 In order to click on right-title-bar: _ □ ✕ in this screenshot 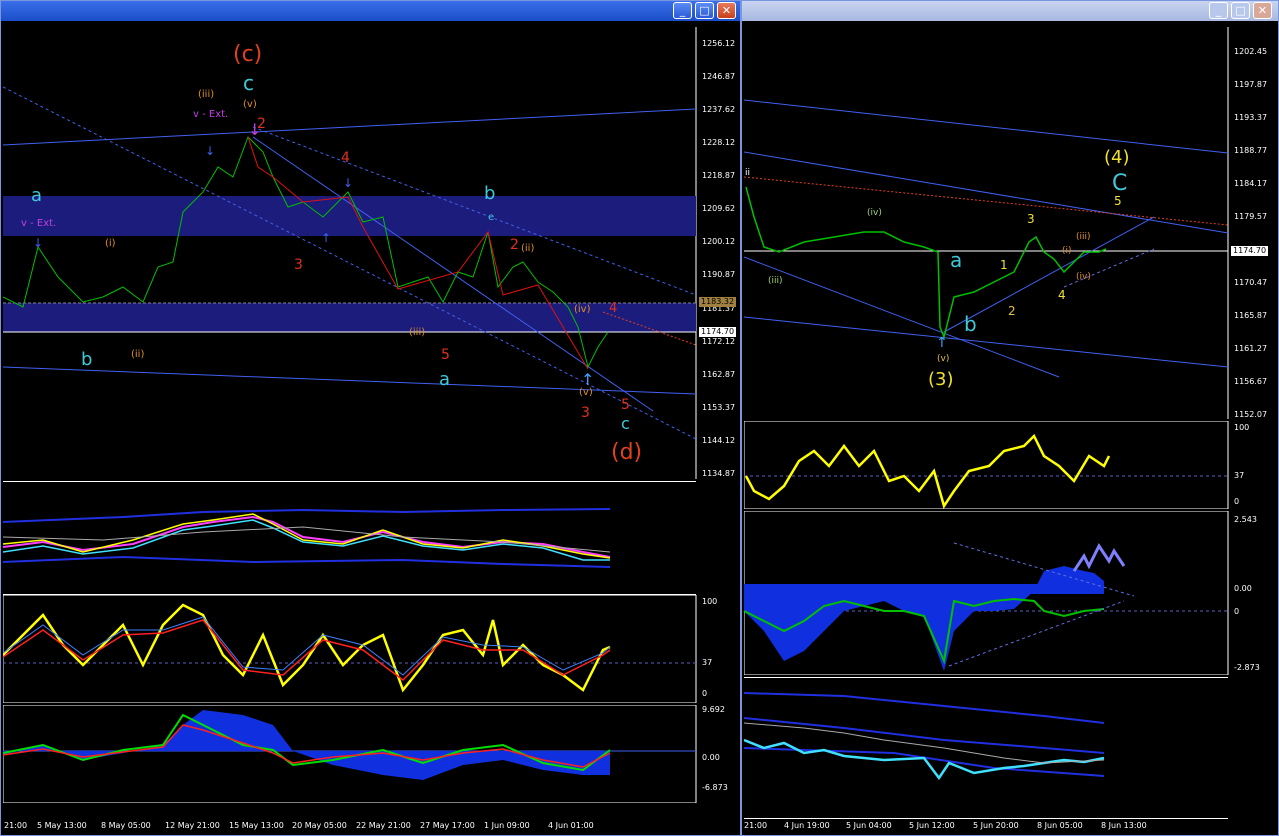, I will do `click(1010, 11)`.